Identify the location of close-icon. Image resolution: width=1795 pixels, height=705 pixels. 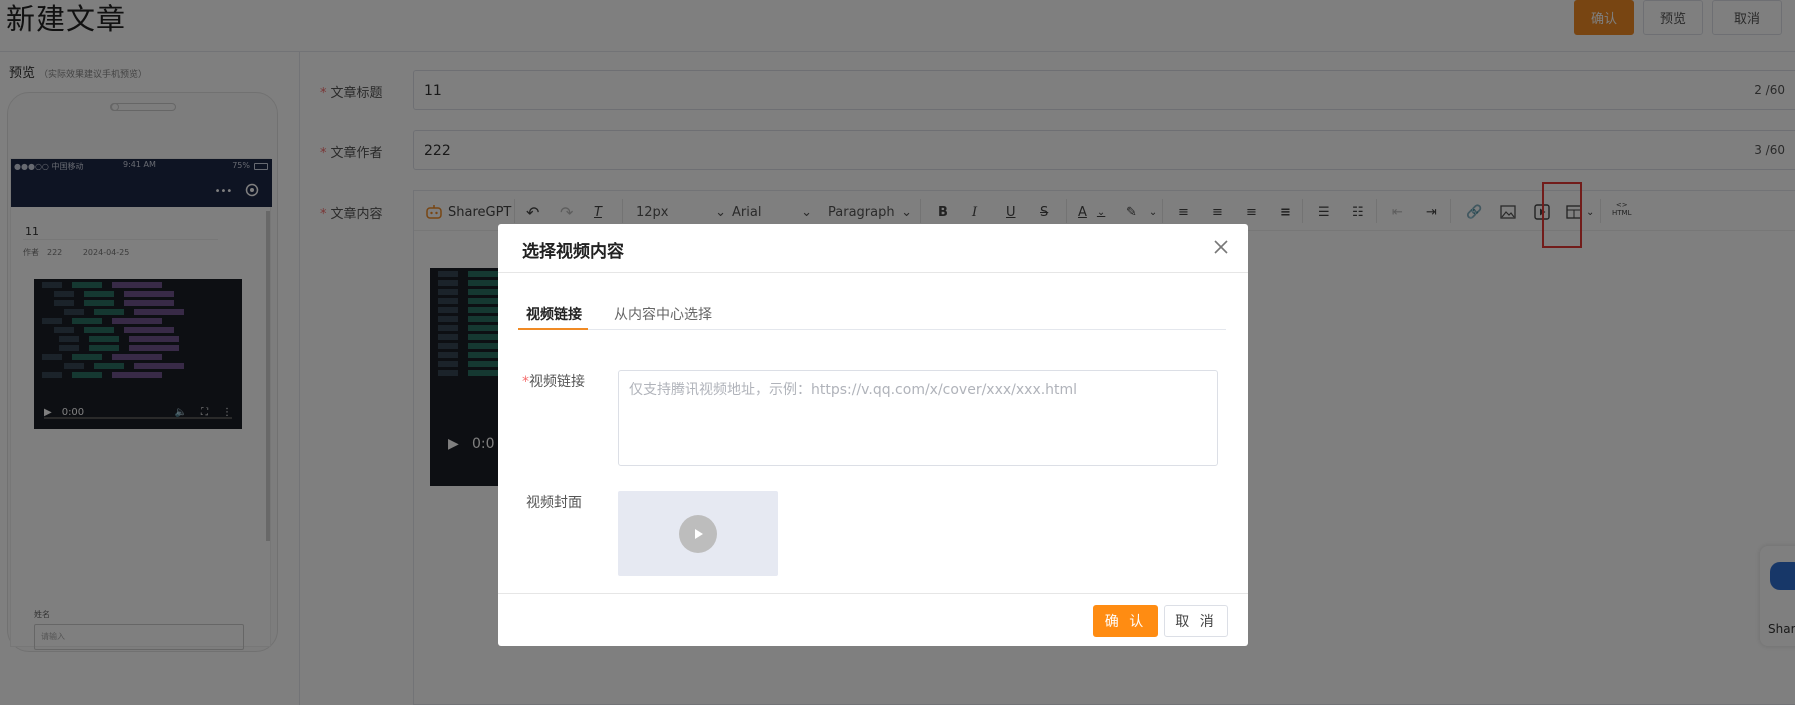
(1221, 247).